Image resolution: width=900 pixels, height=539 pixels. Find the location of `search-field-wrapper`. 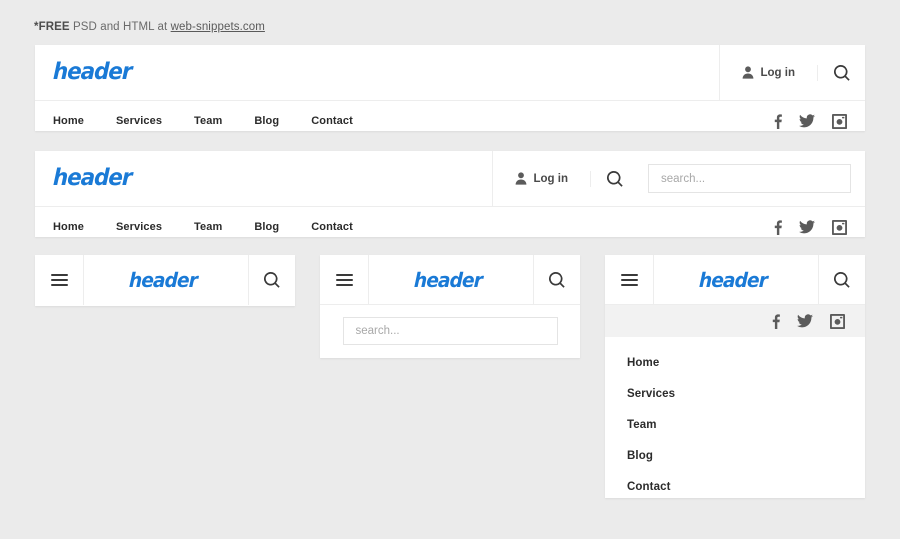

search-field-wrapper is located at coordinates (751, 178).